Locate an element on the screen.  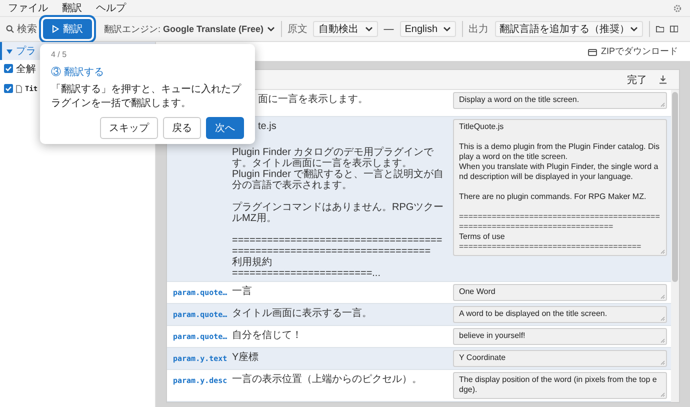
play-icon is located at coordinates (55, 29).